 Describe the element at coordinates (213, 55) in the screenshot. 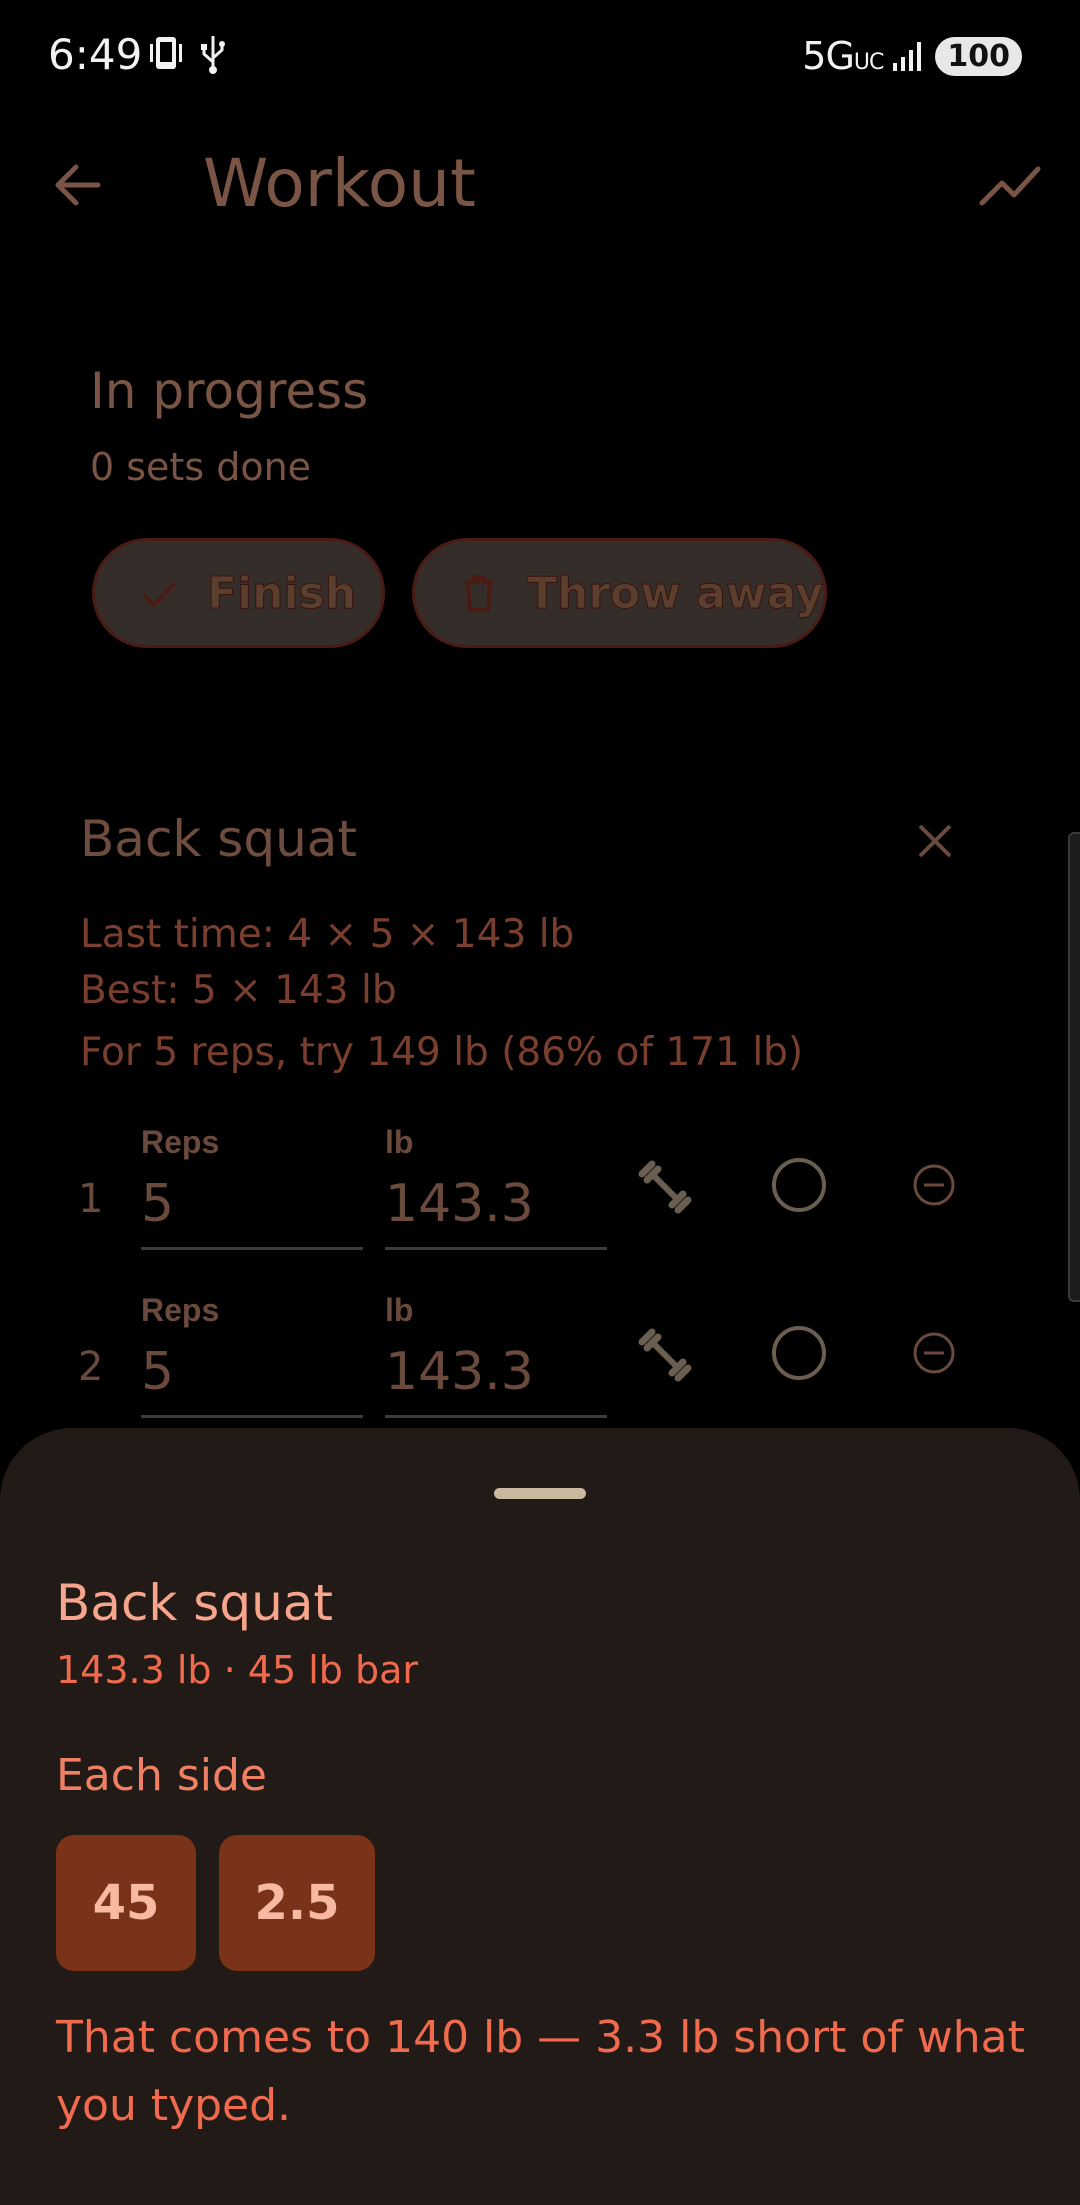

I see `usb-icon` at that location.